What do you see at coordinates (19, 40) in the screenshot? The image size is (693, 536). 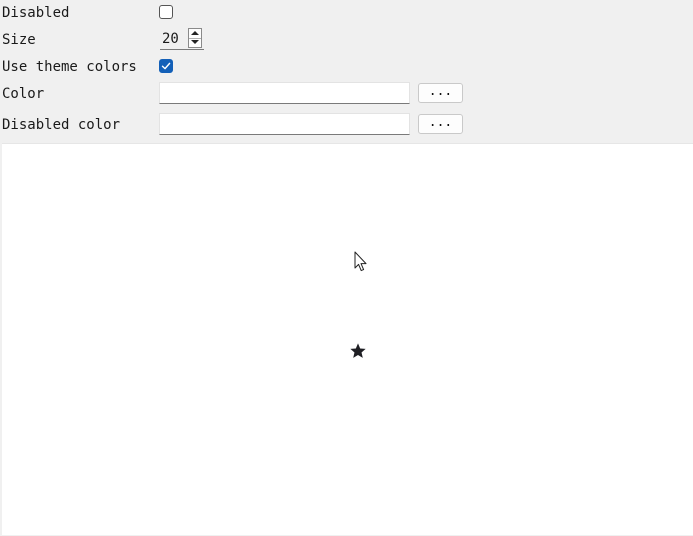 I see `size-label: Size` at bounding box center [19, 40].